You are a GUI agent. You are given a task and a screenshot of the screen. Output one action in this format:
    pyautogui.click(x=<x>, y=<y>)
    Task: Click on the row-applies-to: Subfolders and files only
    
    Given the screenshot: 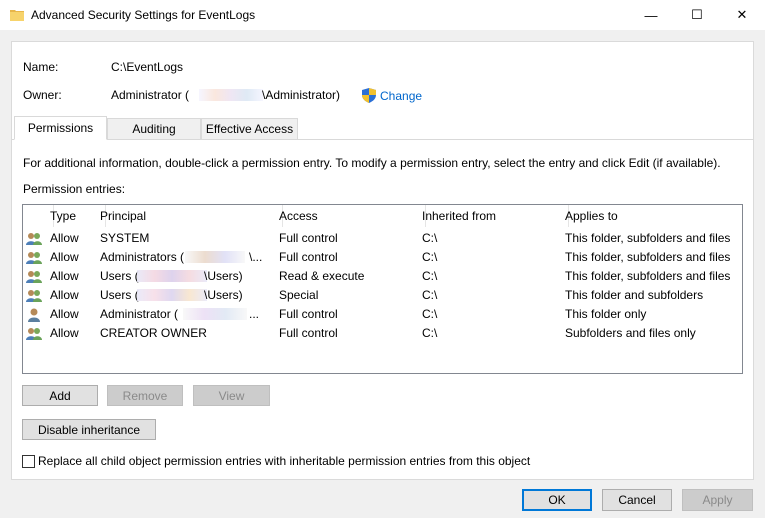 What is the action you would take?
    pyautogui.click(x=630, y=333)
    